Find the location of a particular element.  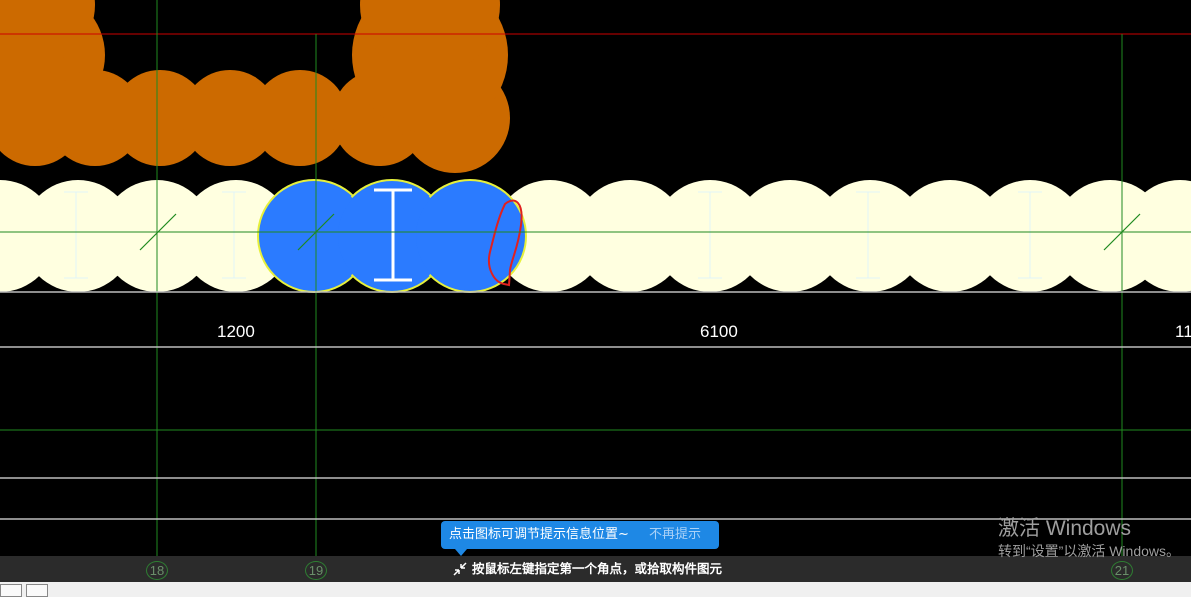

command-prompt: 按鼠标左键指定第一个角点，或拾取构件图元 is located at coordinates (597, 568).